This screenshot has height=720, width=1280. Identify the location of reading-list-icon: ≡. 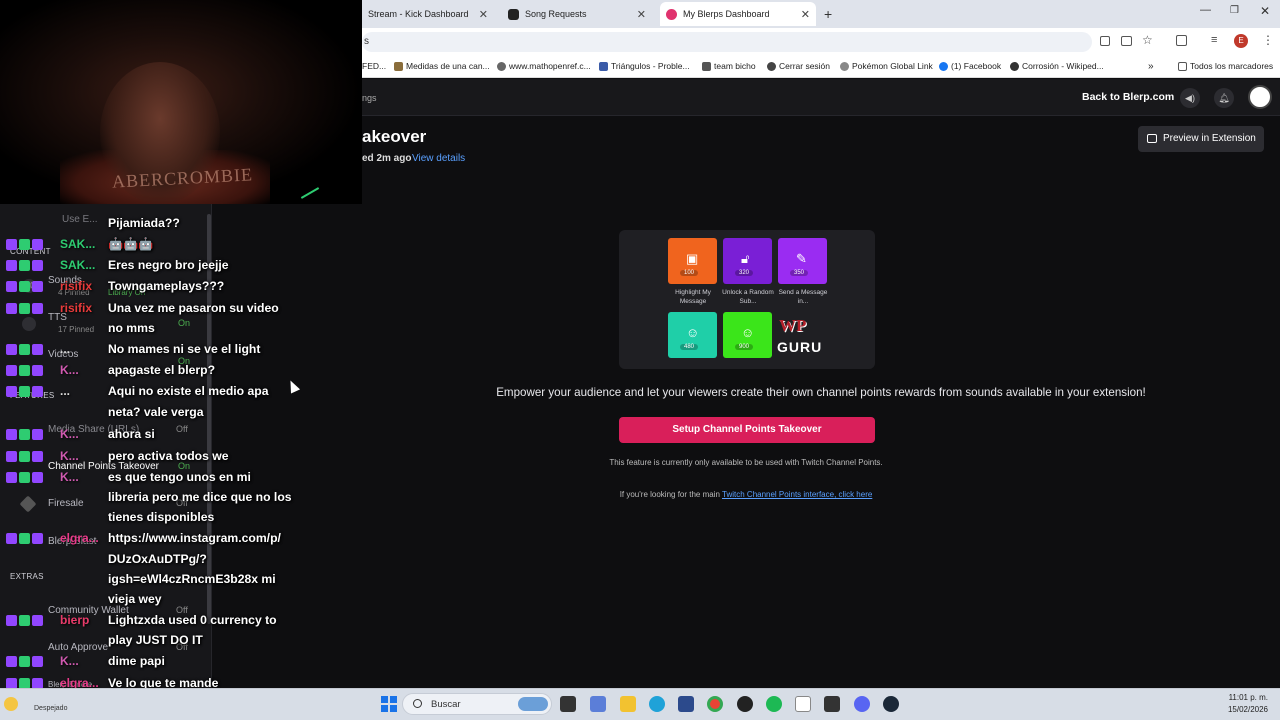
(1214, 40).